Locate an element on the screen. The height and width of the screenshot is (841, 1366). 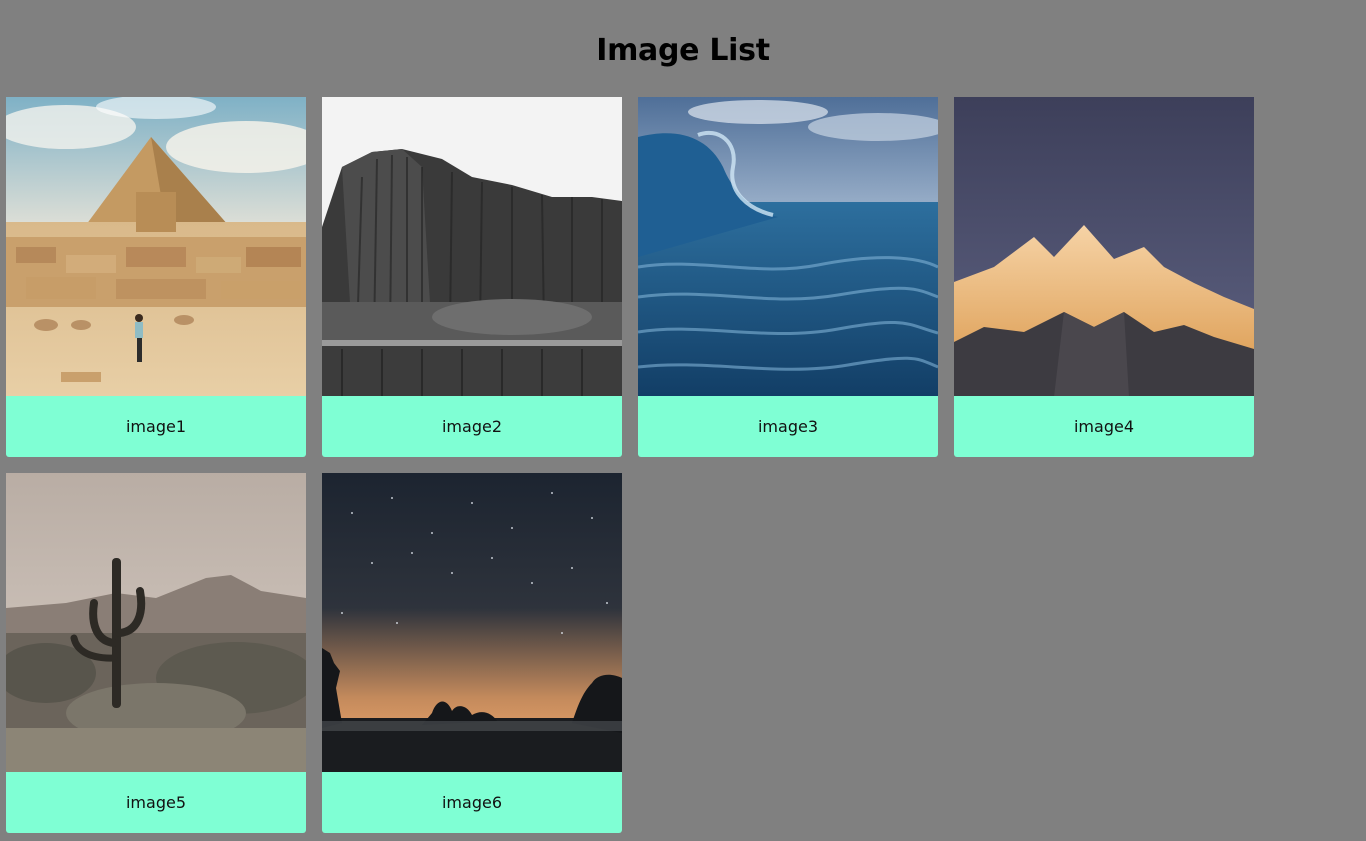
image-caption: image3 is located at coordinates (788, 426).